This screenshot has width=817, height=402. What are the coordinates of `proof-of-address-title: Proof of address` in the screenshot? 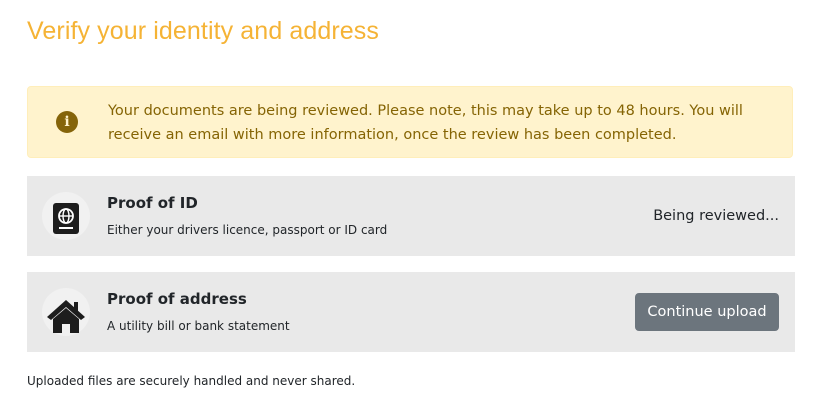 It's located at (177, 299).